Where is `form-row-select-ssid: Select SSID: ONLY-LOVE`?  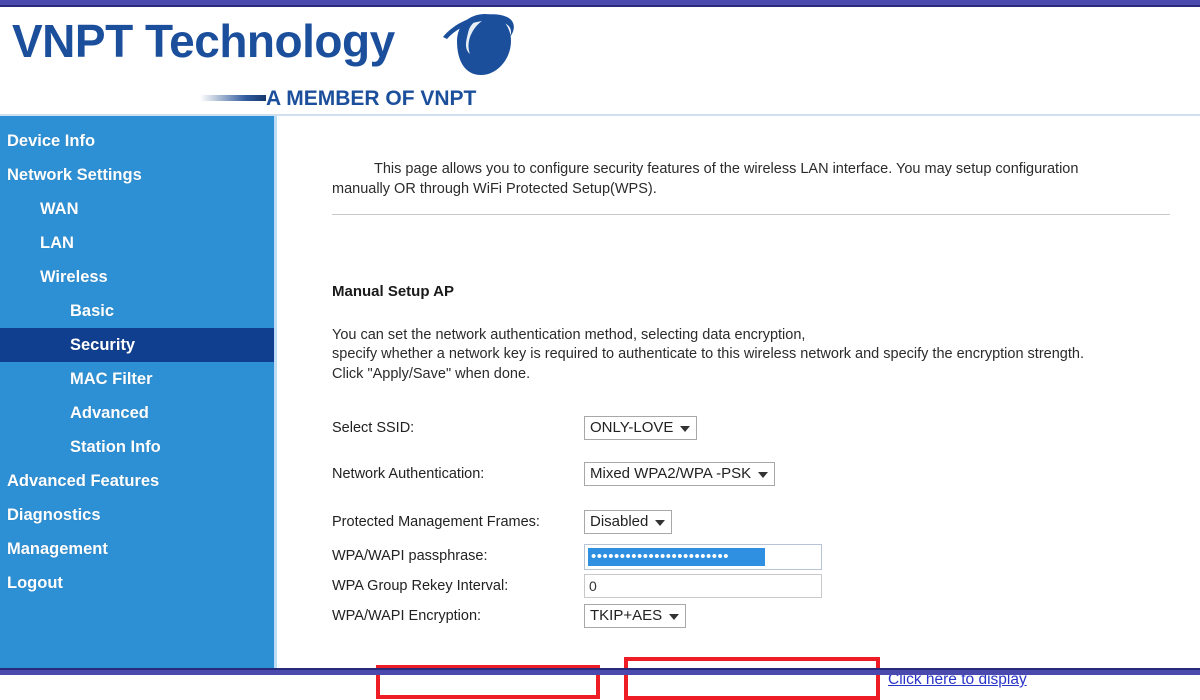 form-row-select-ssid: Select SSID: ONLY-LOVE is located at coordinates (762, 439).